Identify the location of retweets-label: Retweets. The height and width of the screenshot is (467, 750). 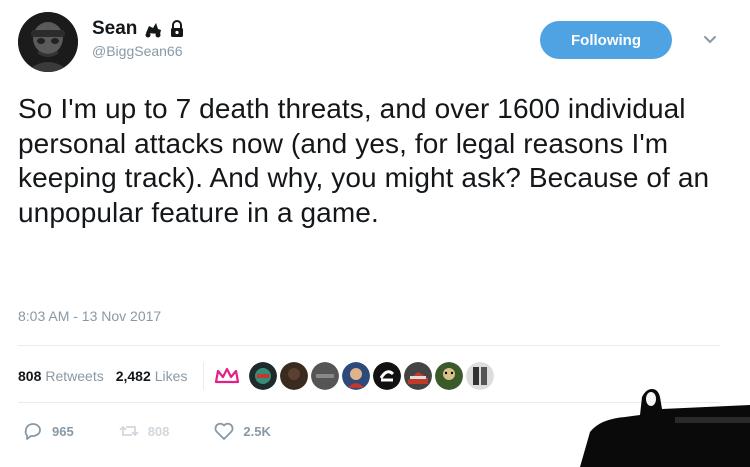
(74, 376).